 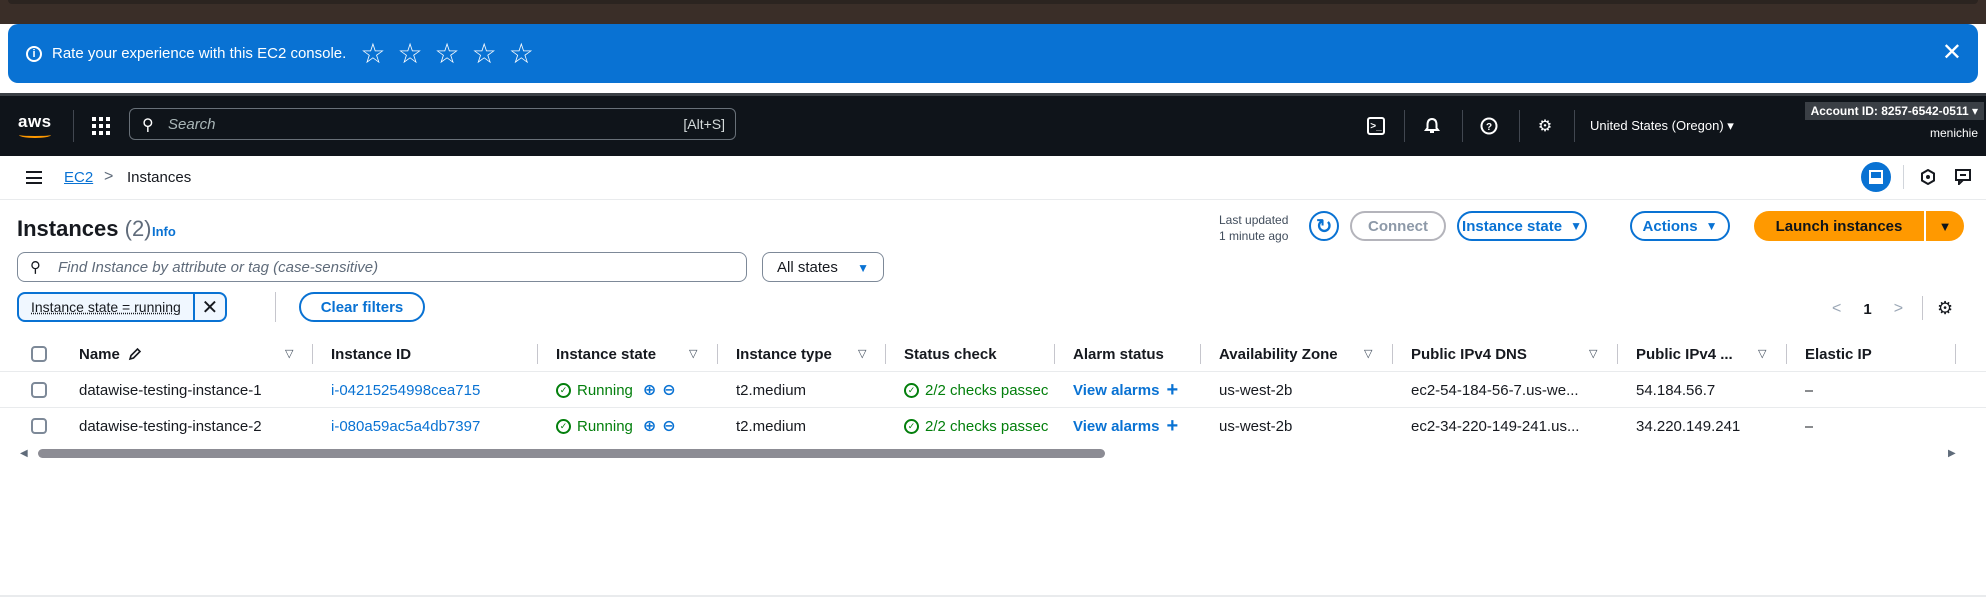 I want to click on launch-instances-button: Launch instances, so click(x=1839, y=226).